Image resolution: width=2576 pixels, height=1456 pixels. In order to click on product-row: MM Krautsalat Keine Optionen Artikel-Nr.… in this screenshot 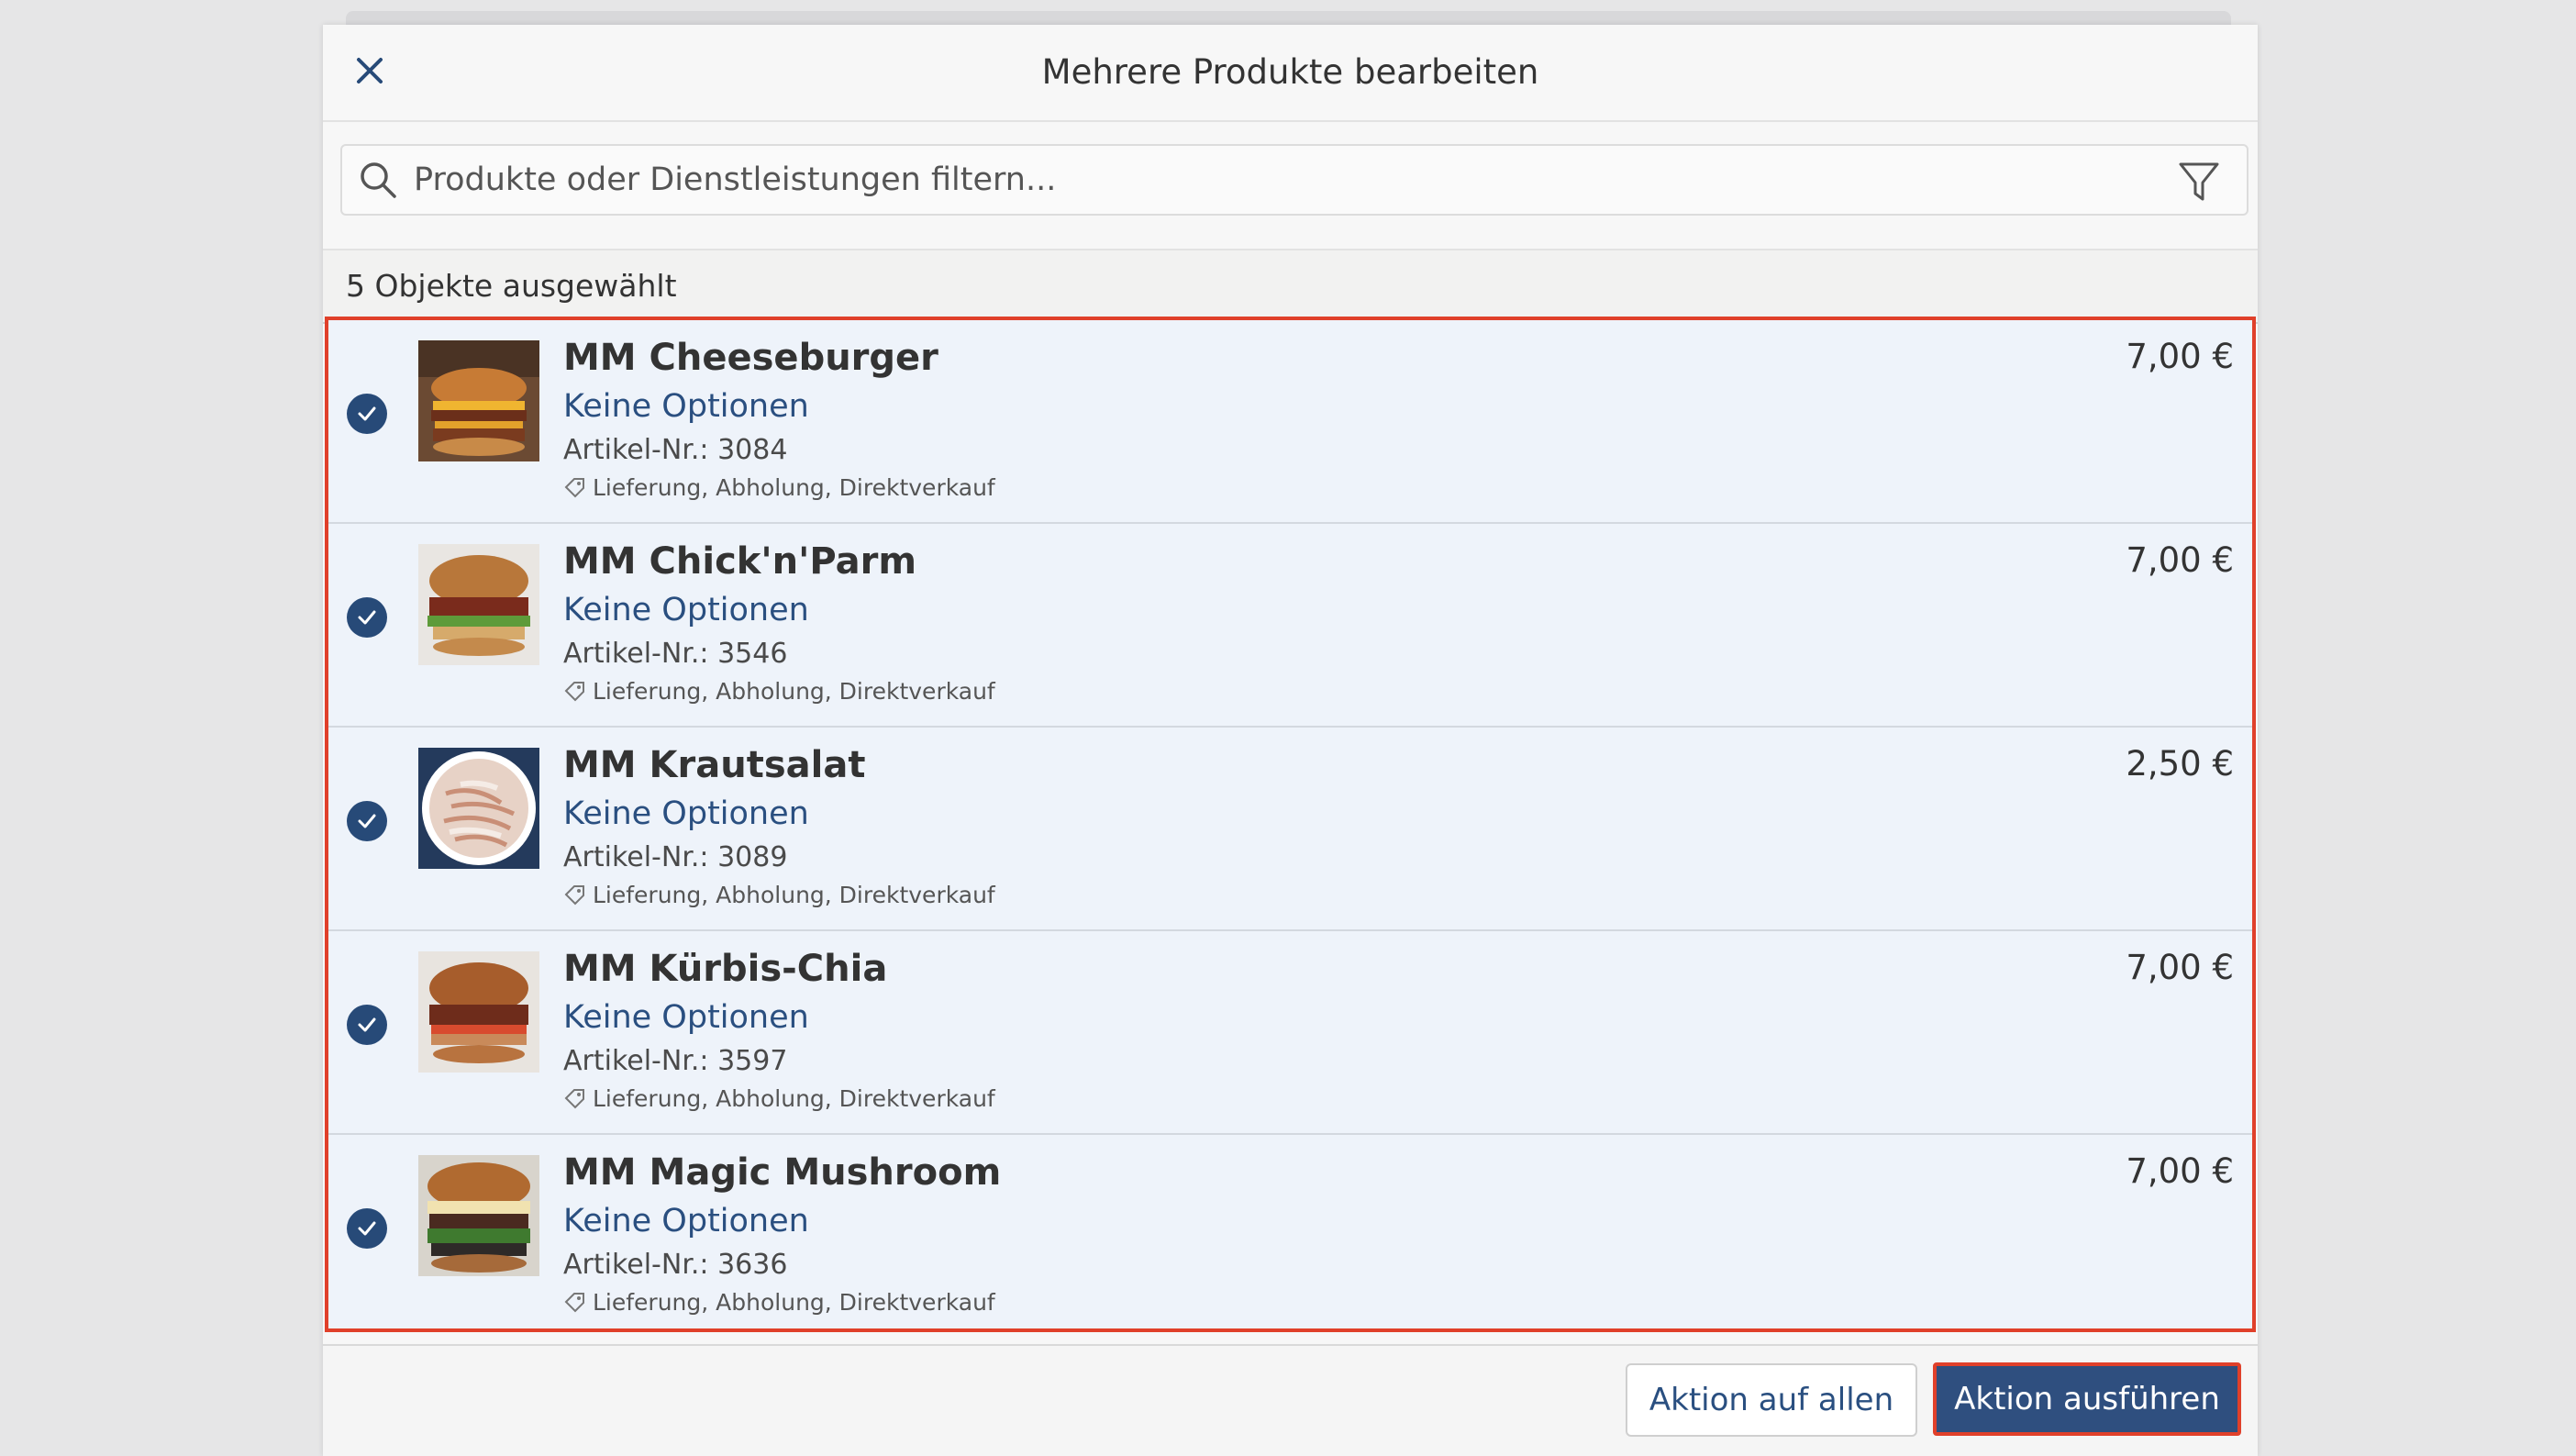, I will do `click(1290, 829)`.